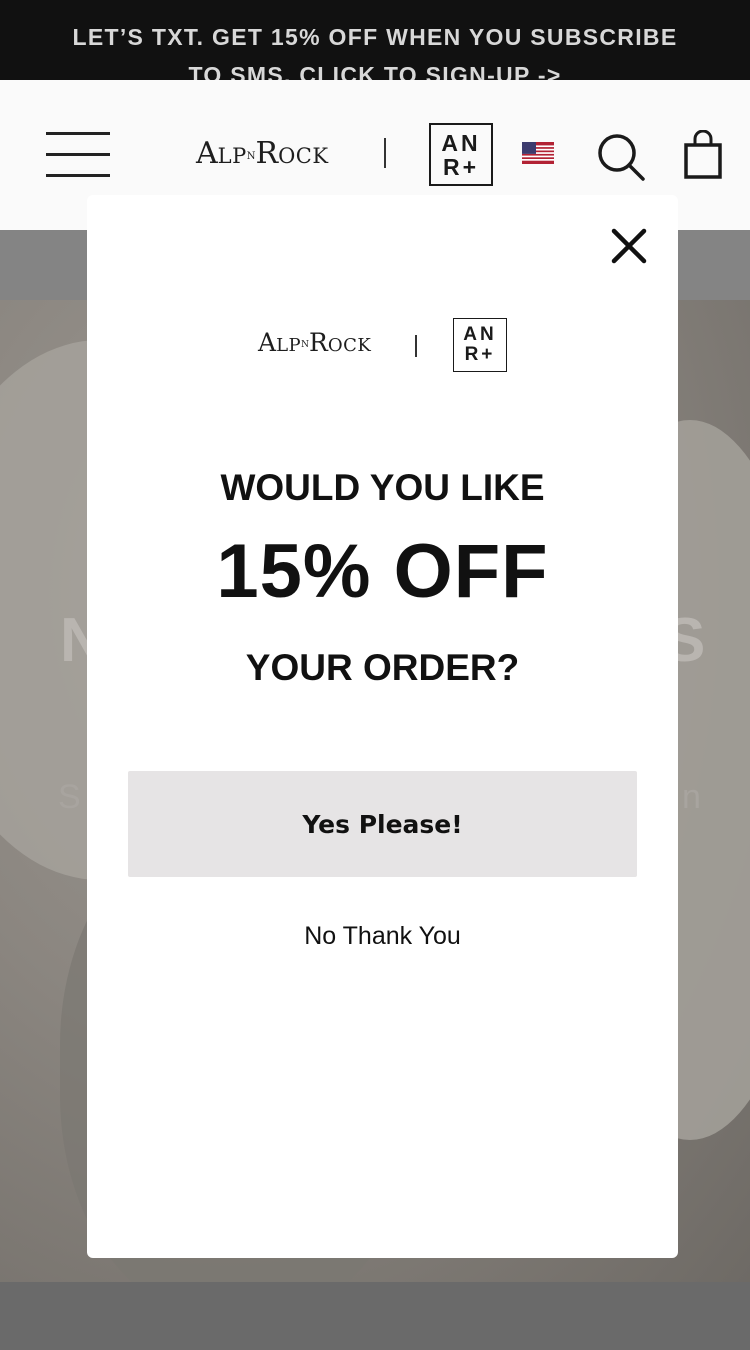  Describe the element at coordinates (78, 155) in the screenshot. I see `hamburger-menu-icon` at that location.